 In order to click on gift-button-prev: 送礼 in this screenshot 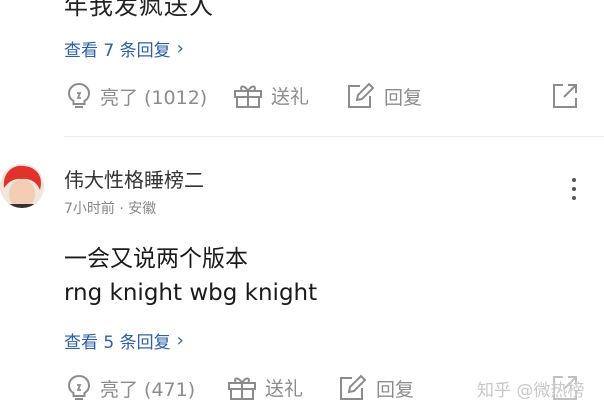, I will do `click(271, 95)`.